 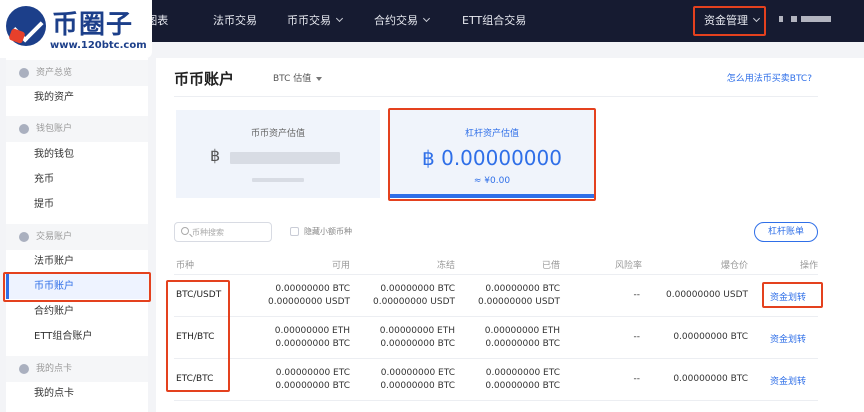 I want to click on sidebar-item-my-point-card: 我的点卡, so click(x=77, y=393).